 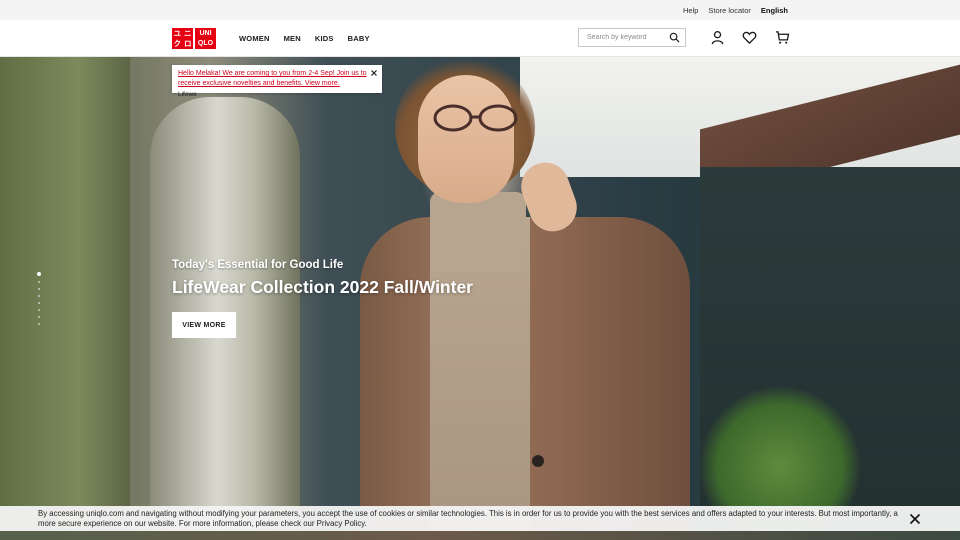 What do you see at coordinates (39, 274) in the screenshot?
I see `slide-dot-active` at bounding box center [39, 274].